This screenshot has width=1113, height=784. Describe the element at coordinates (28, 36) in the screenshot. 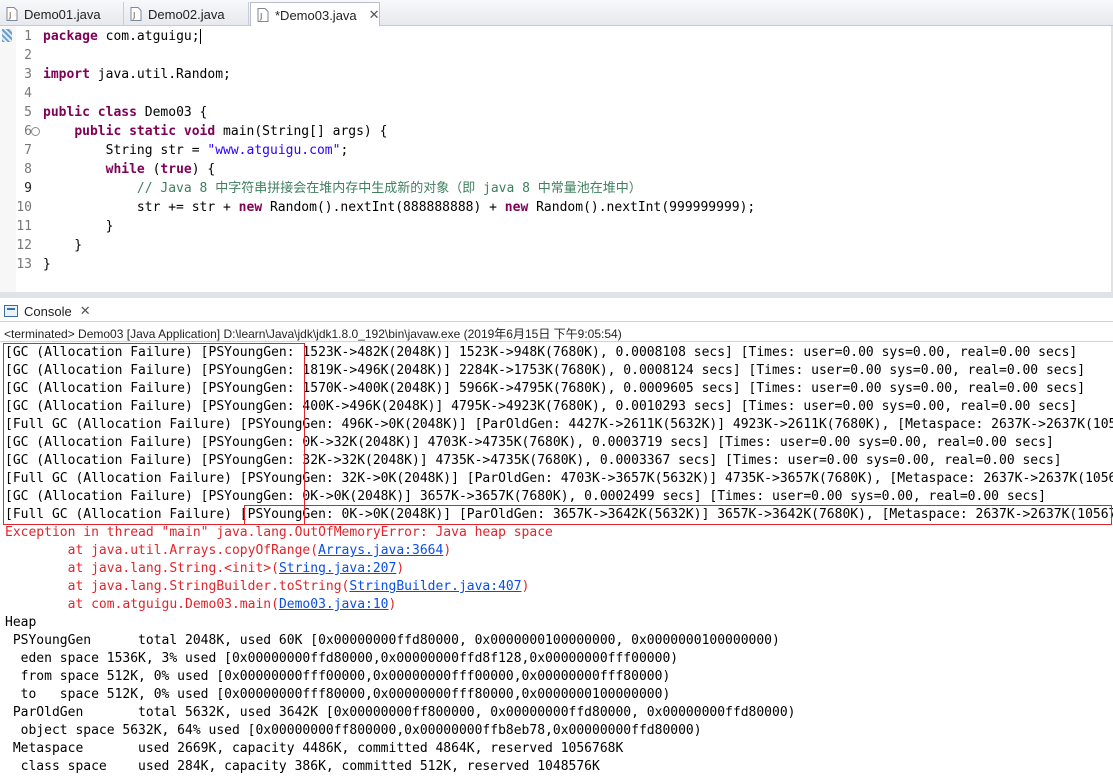

I see `line-number: 1` at that location.